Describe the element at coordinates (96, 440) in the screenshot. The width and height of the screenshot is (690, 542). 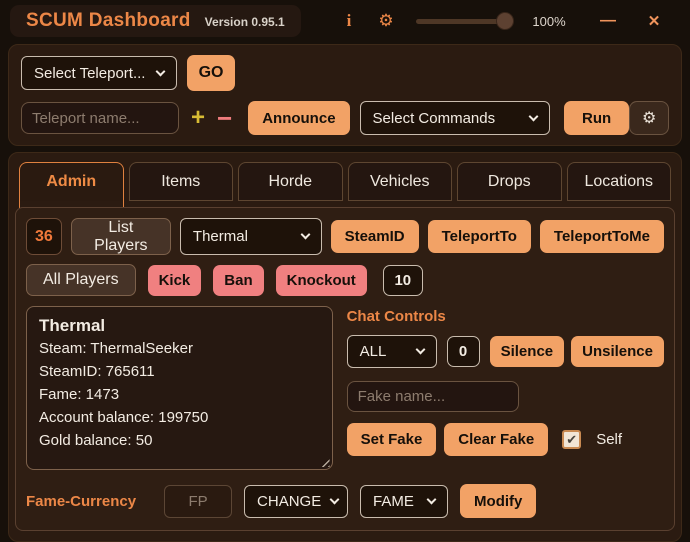
I see `player-info-line: Gold balance: 50` at that location.